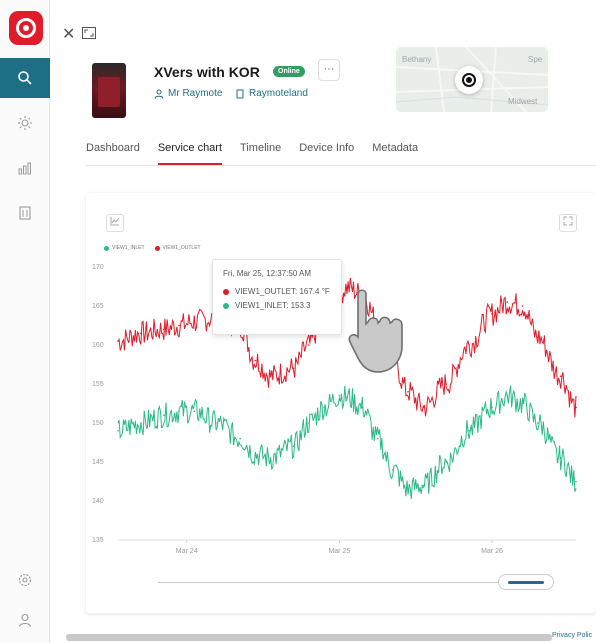 This screenshot has height=643, width=596. I want to click on settings-nav-item, so click(25, 580).